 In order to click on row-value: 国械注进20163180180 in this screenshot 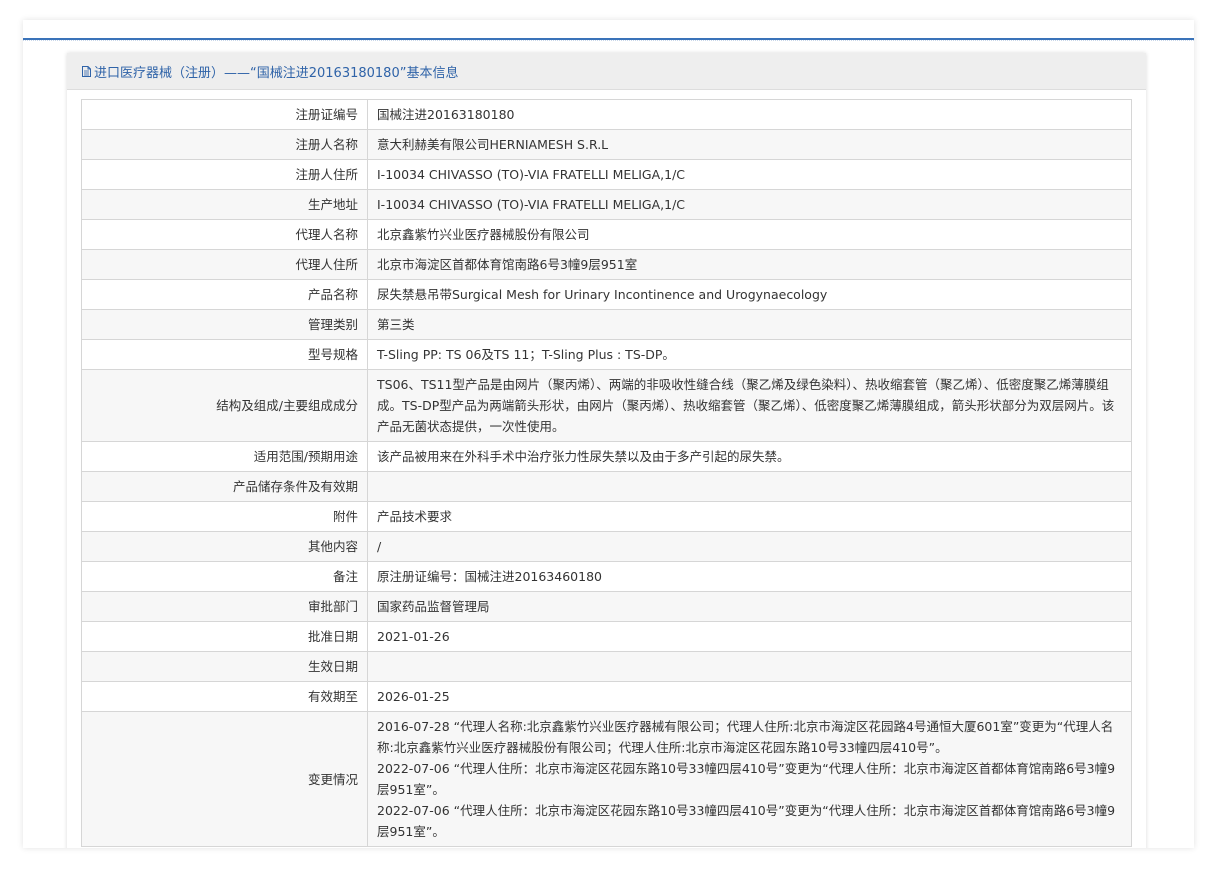, I will do `click(749, 114)`.